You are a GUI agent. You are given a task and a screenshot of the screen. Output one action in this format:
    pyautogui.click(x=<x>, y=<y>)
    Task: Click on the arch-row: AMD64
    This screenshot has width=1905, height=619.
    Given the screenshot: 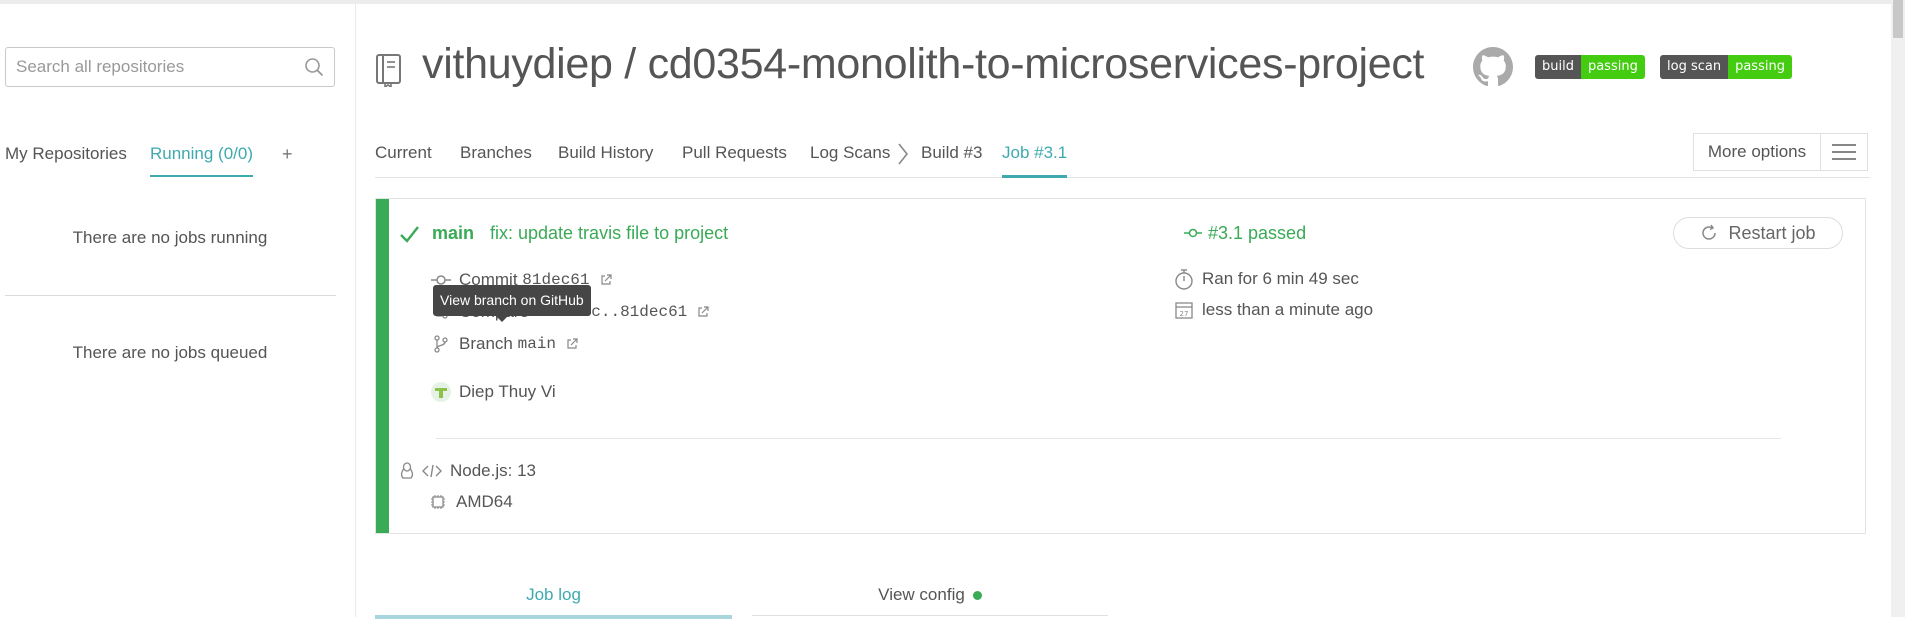 What is the action you would take?
    pyautogui.click(x=469, y=502)
    